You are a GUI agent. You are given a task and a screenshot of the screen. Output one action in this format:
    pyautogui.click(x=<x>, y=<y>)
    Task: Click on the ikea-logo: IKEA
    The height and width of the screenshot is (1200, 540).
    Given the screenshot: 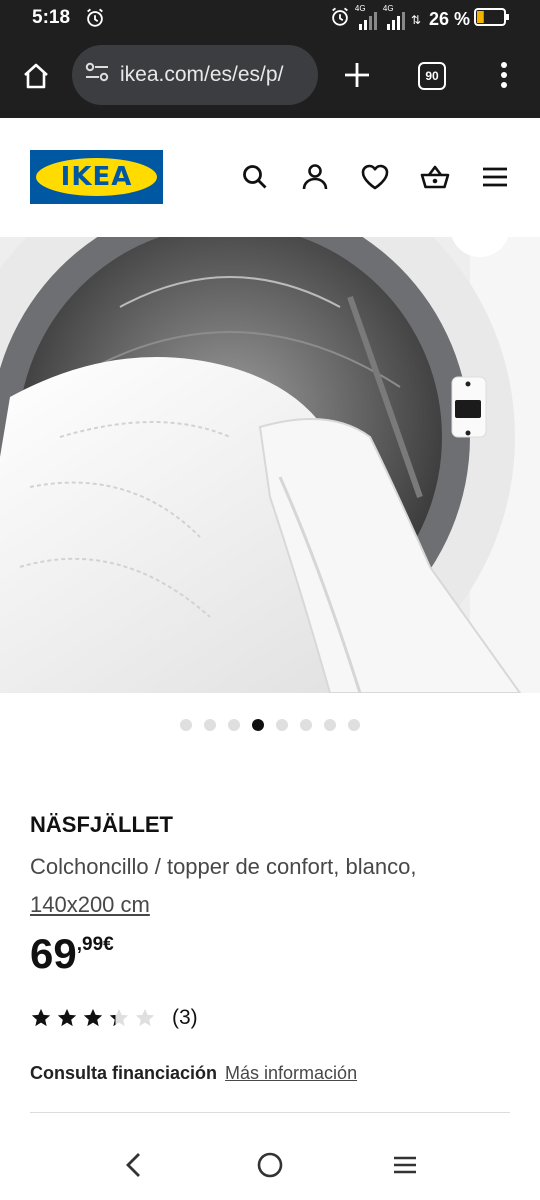 What is the action you would take?
    pyautogui.click(x=96, y=177)
    